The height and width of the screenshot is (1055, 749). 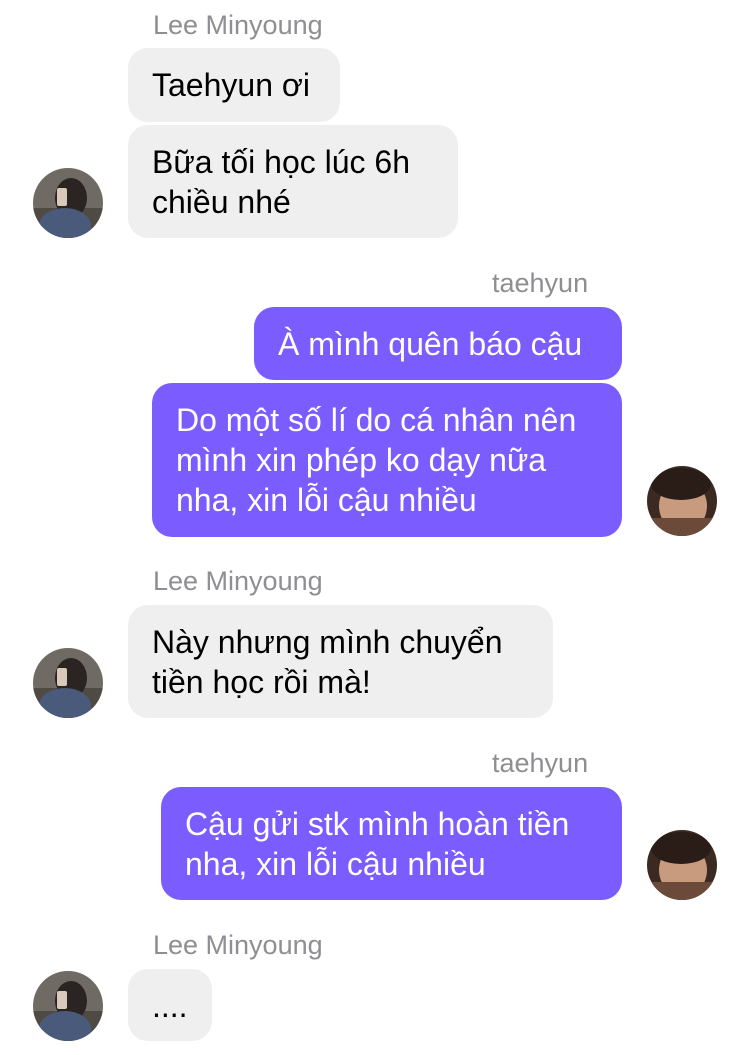 What do you see at coordinates (293, 181) in the screenshot?
I see `incoming-message-bubble: Bữa tối học lúc 6h chiều nhé` at bounding box center [293, 181].